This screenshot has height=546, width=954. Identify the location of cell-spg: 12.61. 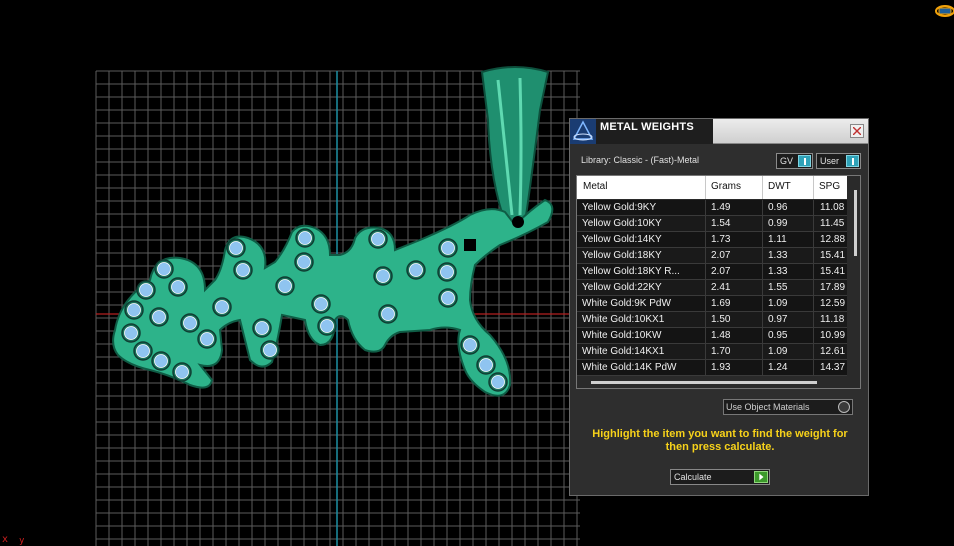
(833, 351).